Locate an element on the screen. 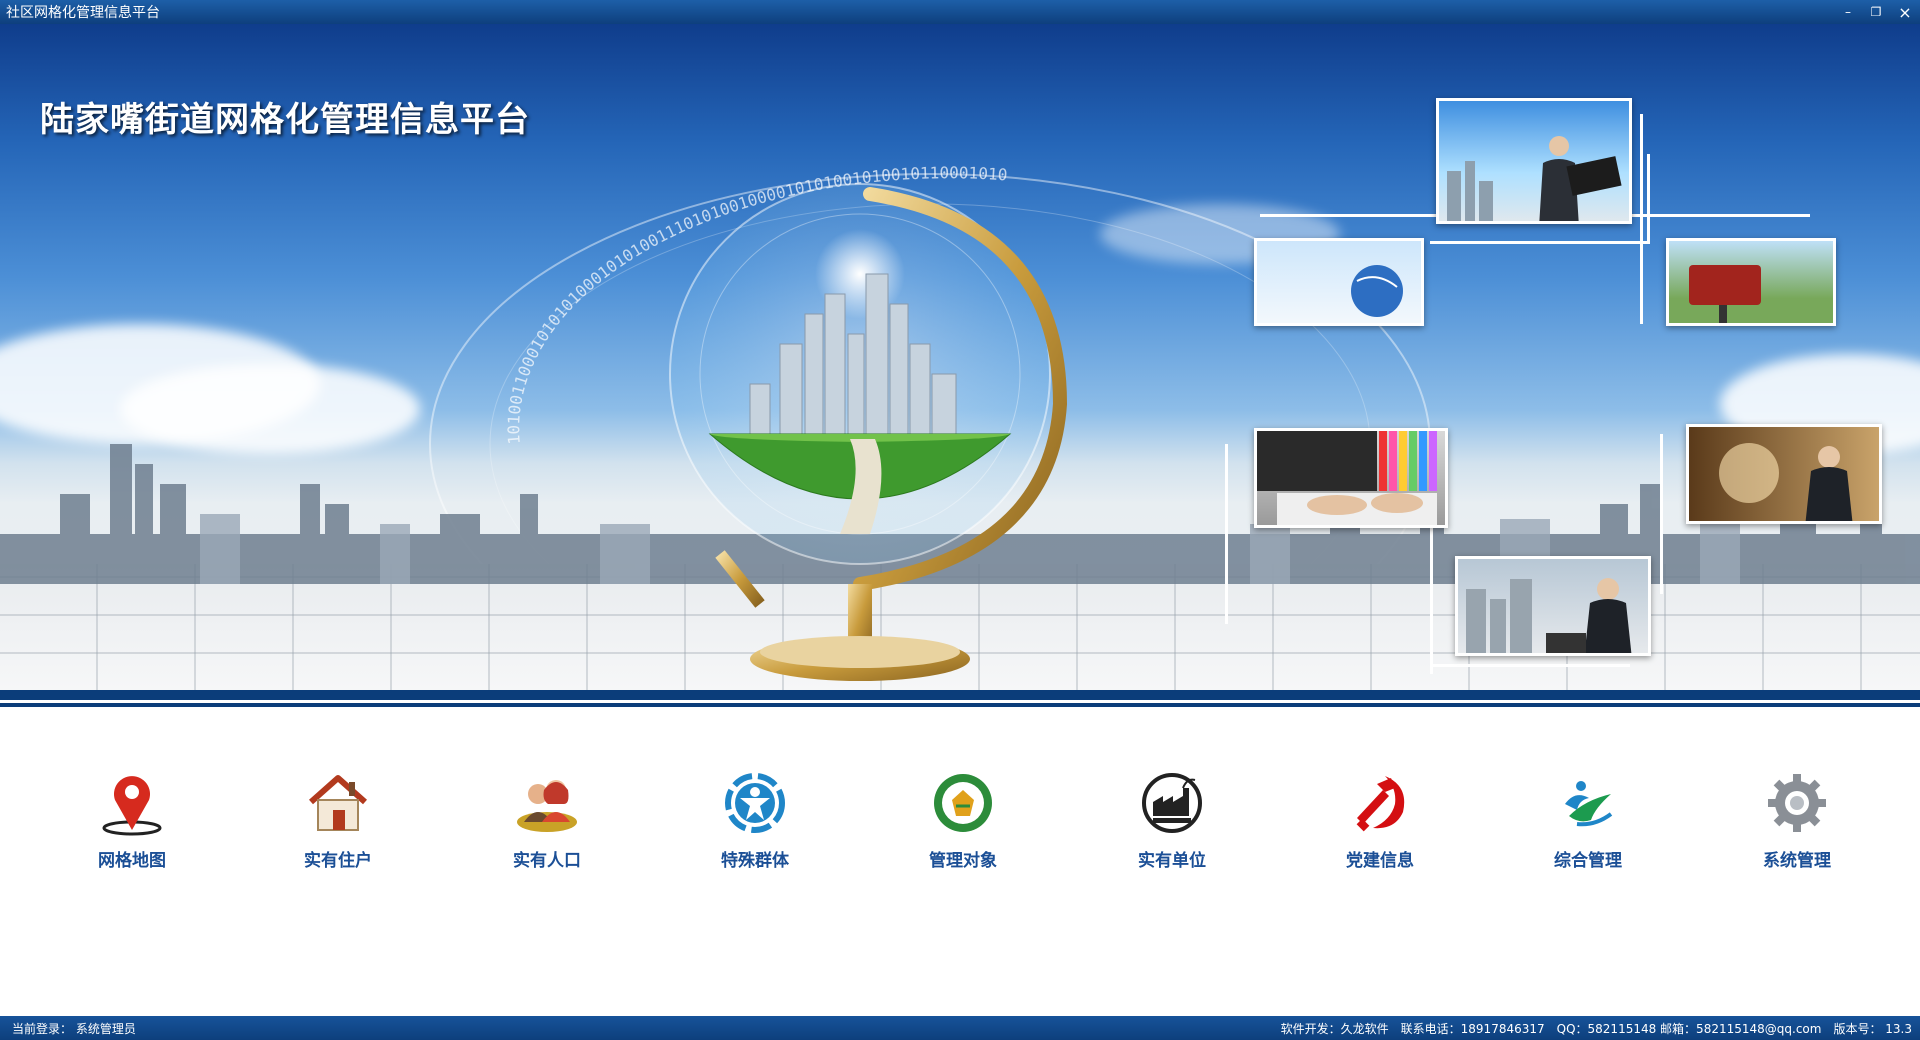 Image resolution: width=1920 pixels, height=1040 pixels. menu-item-management-objects: 管理对象 is located at coordinates (963, 815).